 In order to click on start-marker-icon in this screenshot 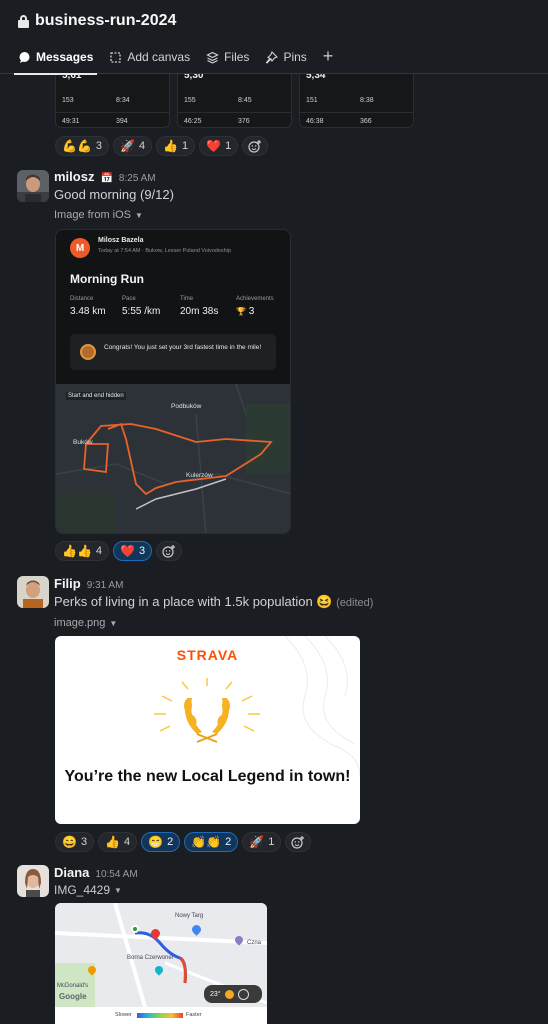, I will do `click(135, 929)`.